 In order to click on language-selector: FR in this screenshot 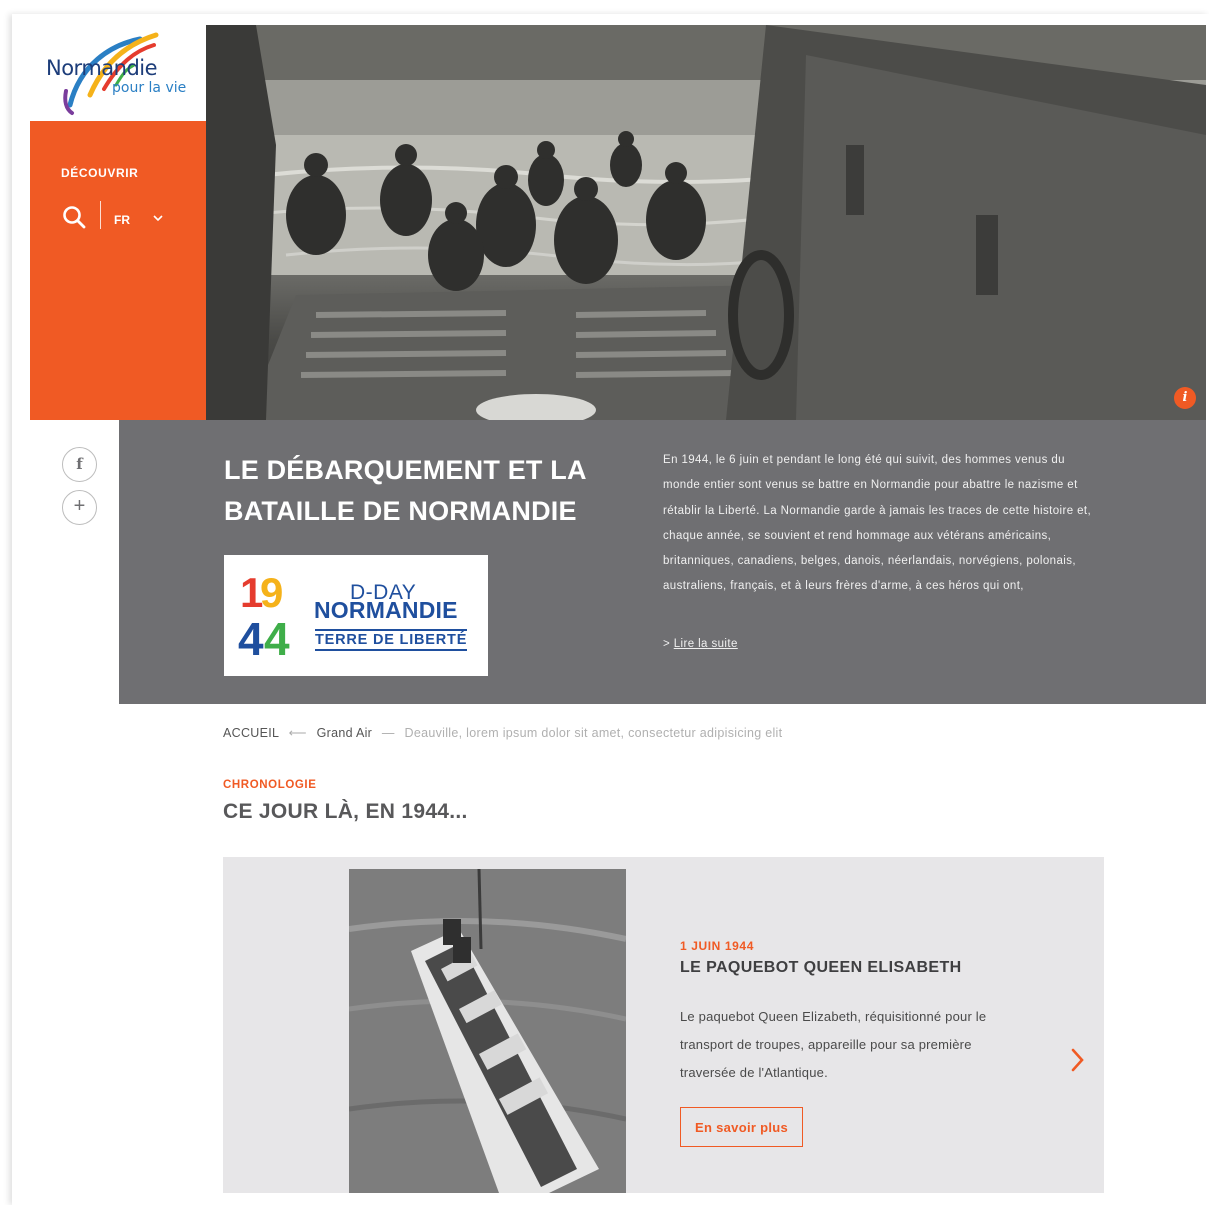, I will do `click(122, 220)`.